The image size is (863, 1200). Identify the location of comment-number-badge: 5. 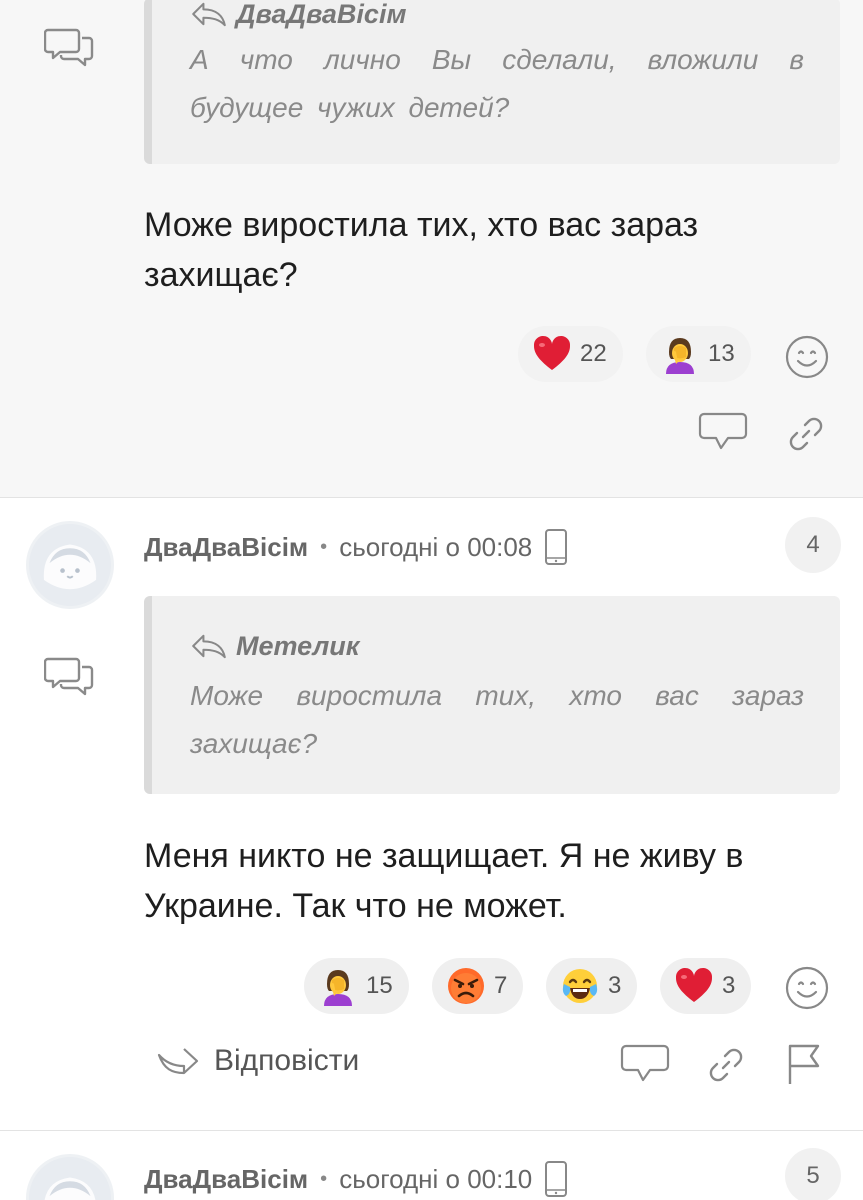
(813, 1174).